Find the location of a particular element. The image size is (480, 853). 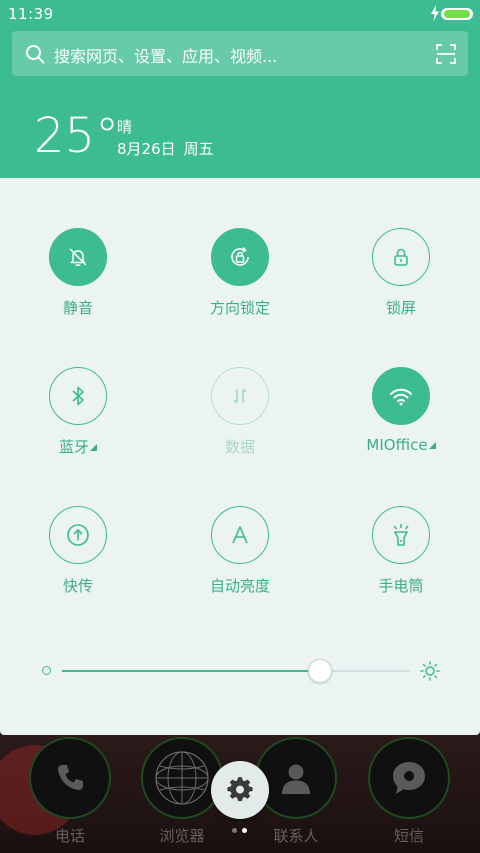

rotation-lock-label: 方向锁定 is located at coordinates (239, 308).